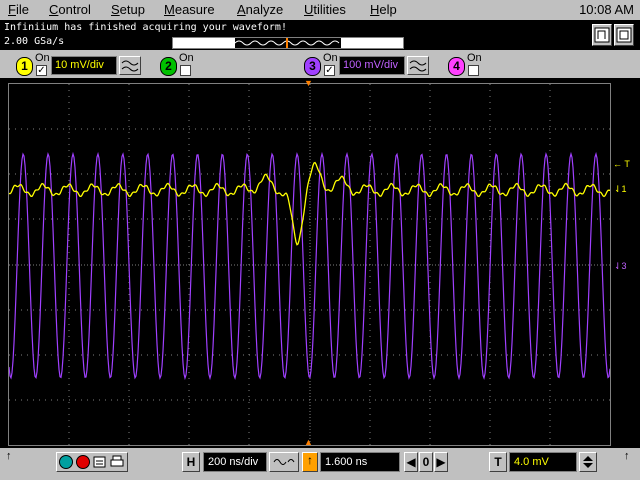 Image resolution: width=640 pixels, height=480 pixels. I want to click on run-mode-button, so click(602, 35).